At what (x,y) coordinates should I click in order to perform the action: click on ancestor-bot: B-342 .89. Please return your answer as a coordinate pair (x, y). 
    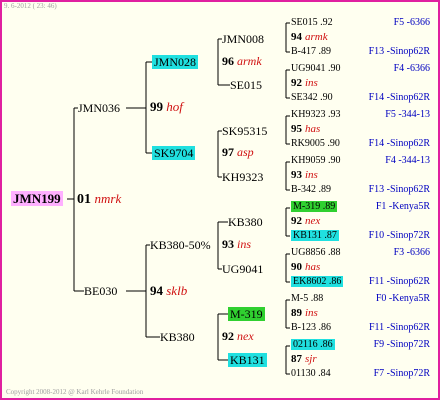
    Looking at the image, I should click on (311, 189).